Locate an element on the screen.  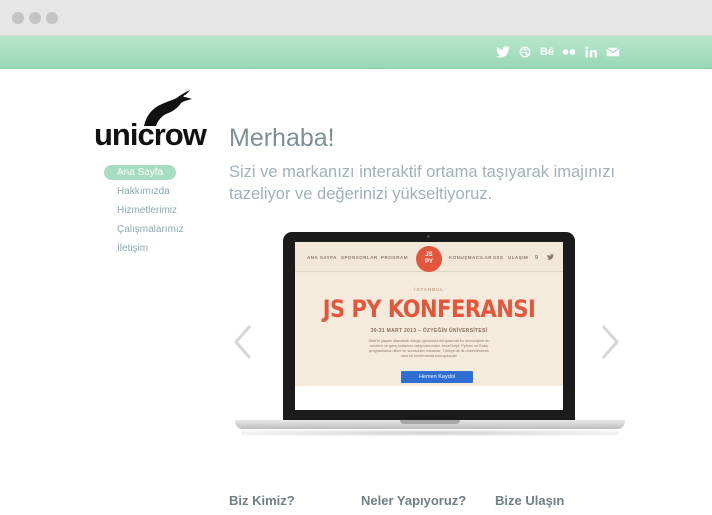
screen-nav-sponsors: SPONSORLAR is located at coordinates (359, 257).